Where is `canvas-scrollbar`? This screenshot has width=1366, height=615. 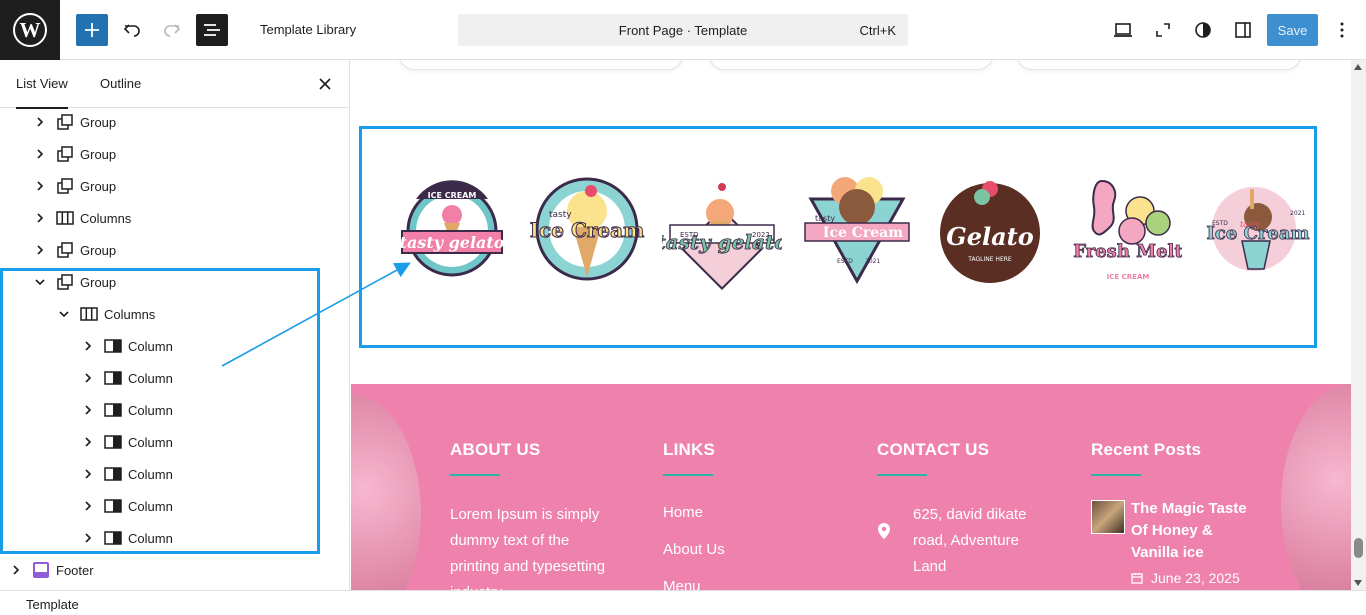
canvas-scrollbar is located at coordinates (1358, 325).